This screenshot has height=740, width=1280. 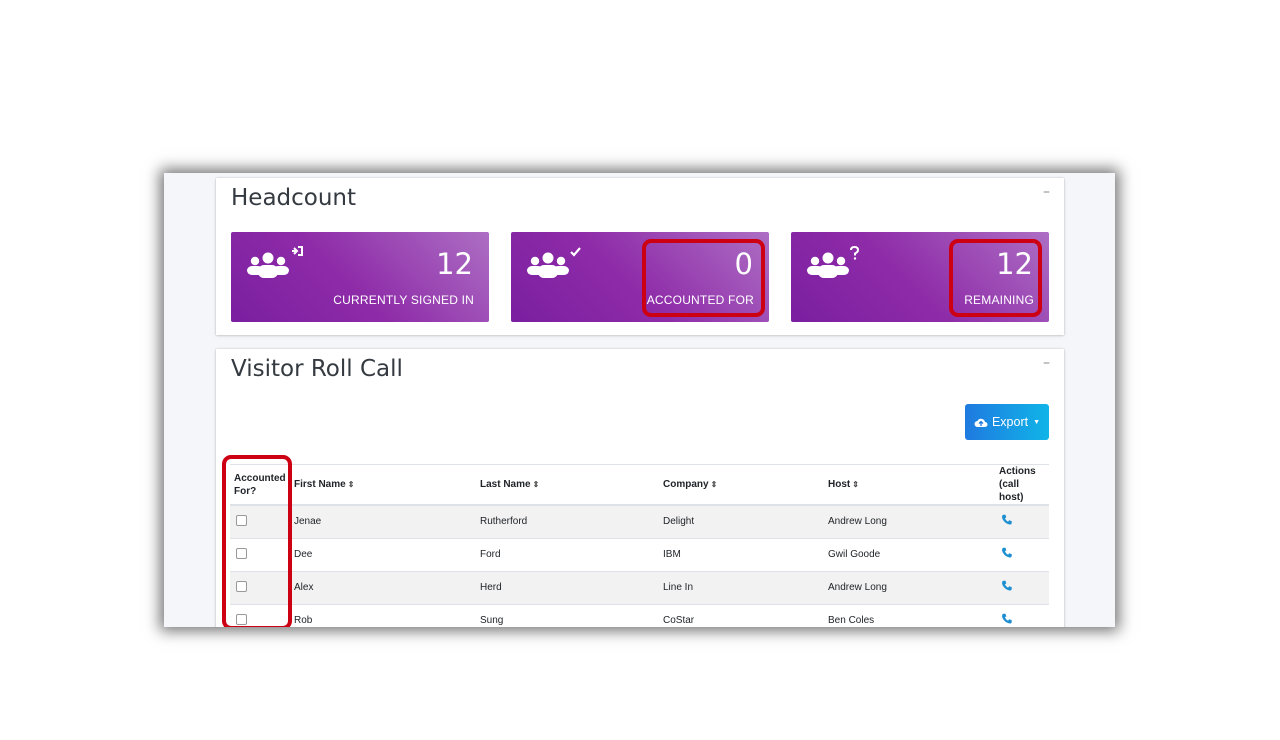 I want to click on remaining-count: 12, so click(x=1014, y=264).